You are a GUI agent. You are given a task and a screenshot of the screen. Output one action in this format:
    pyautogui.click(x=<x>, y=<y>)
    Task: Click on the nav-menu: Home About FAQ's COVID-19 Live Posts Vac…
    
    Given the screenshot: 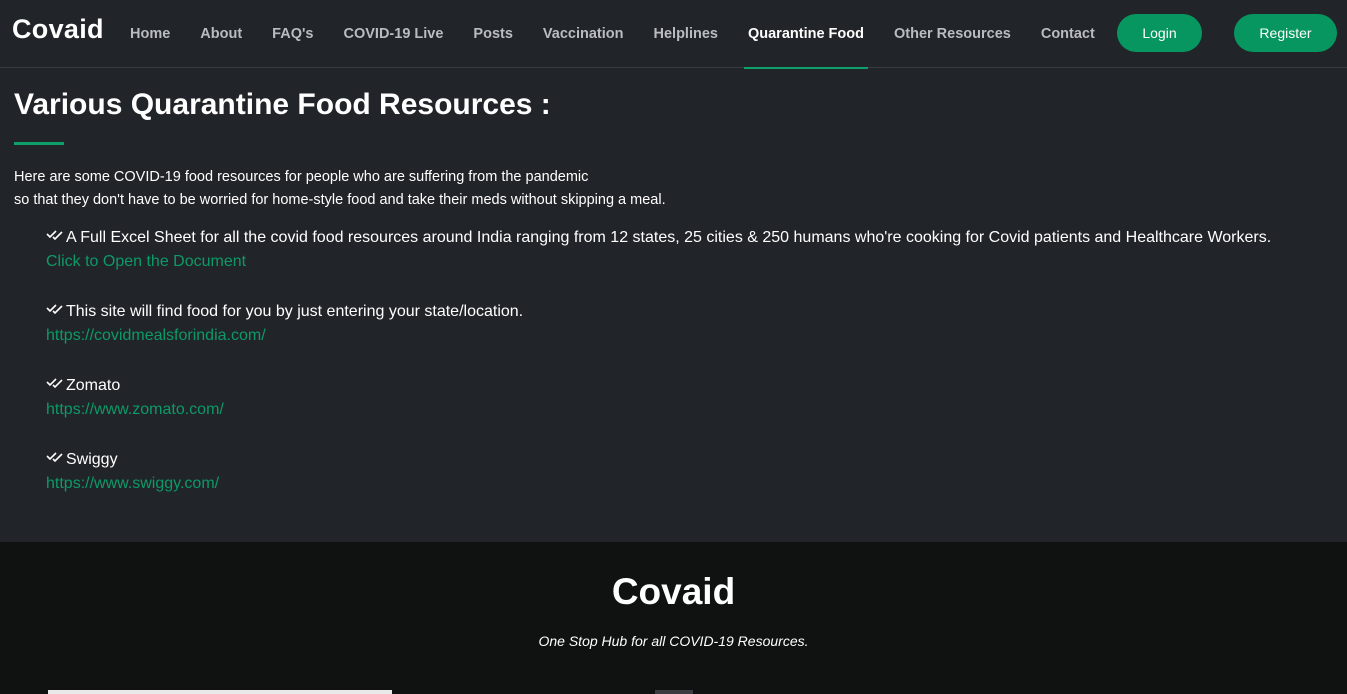 What is the action you would take?
    pyautogui.click(x=612, y=34)
    